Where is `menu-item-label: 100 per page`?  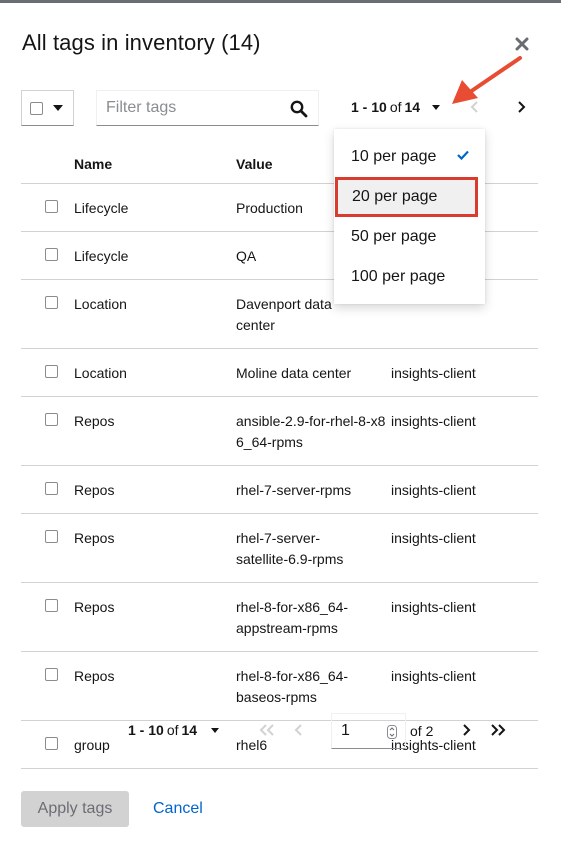 menu-item-label: 100 per page is located at coordinates (398, 276).